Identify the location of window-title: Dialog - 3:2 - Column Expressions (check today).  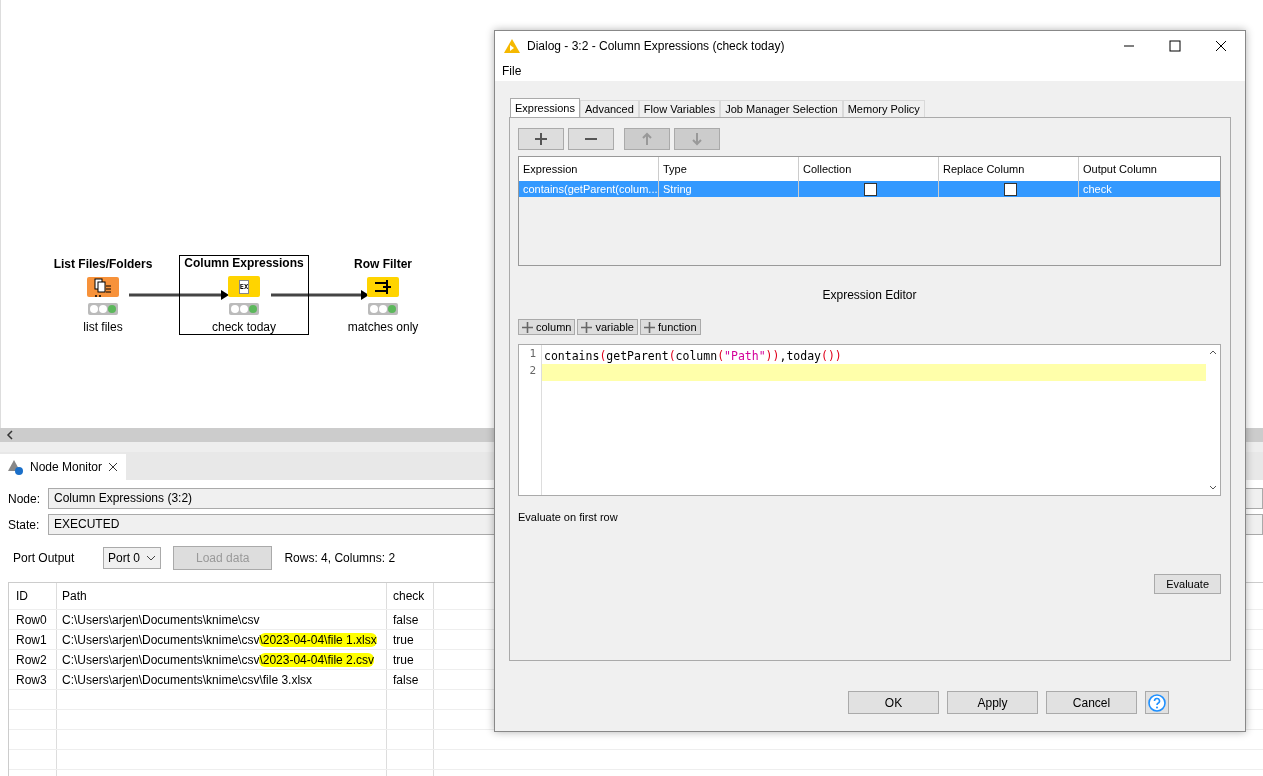
(656, 46).